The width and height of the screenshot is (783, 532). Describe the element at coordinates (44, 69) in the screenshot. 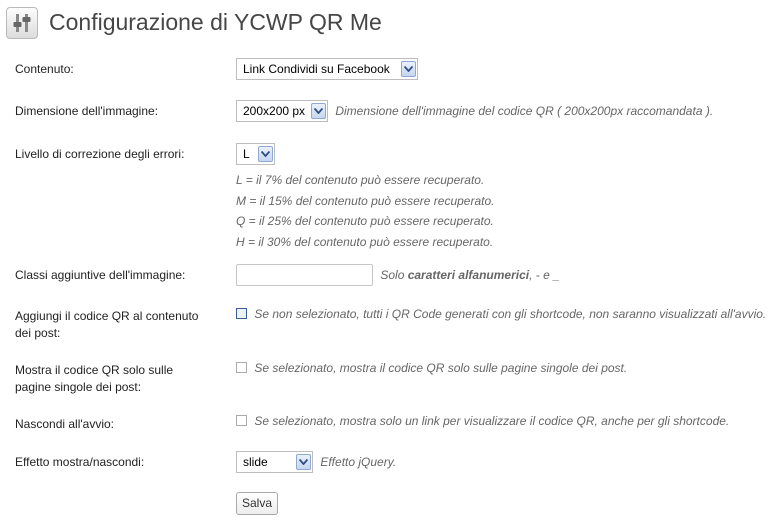

I see `content-label: Contenuto:` at that location.